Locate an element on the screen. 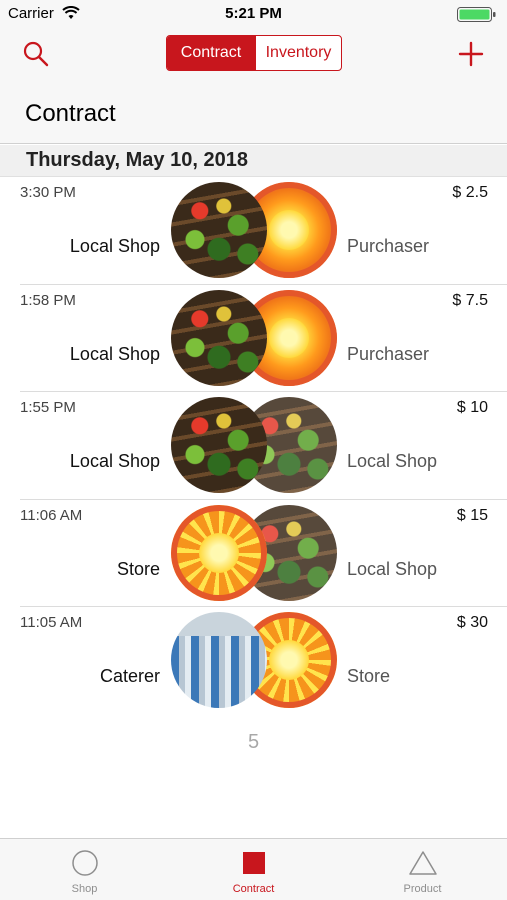 Image resolution: width=507 pixels, height=900 pixels. status-bar: Carrier 5:21 PM is located at coordinates (253, 14).